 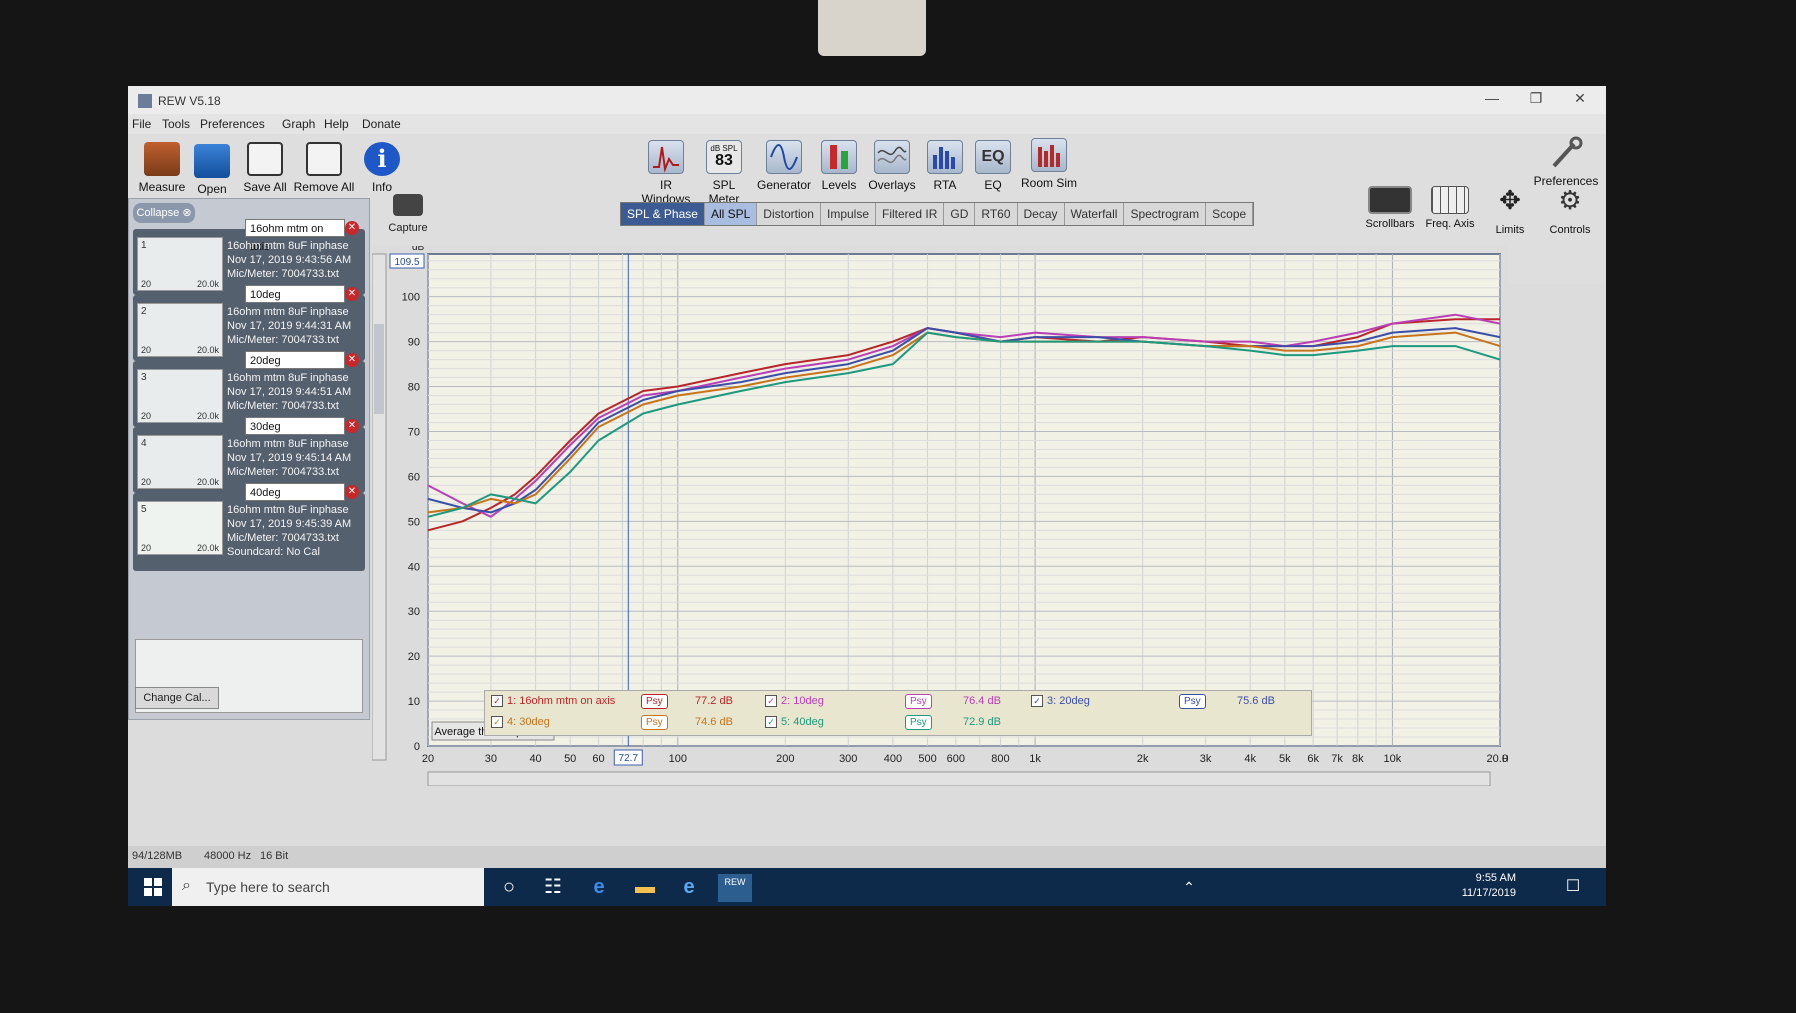 What do you see at coordinates (784, 166) in the screenshot?
I see `generator-button: Generator` at bounding box center [784, 166].